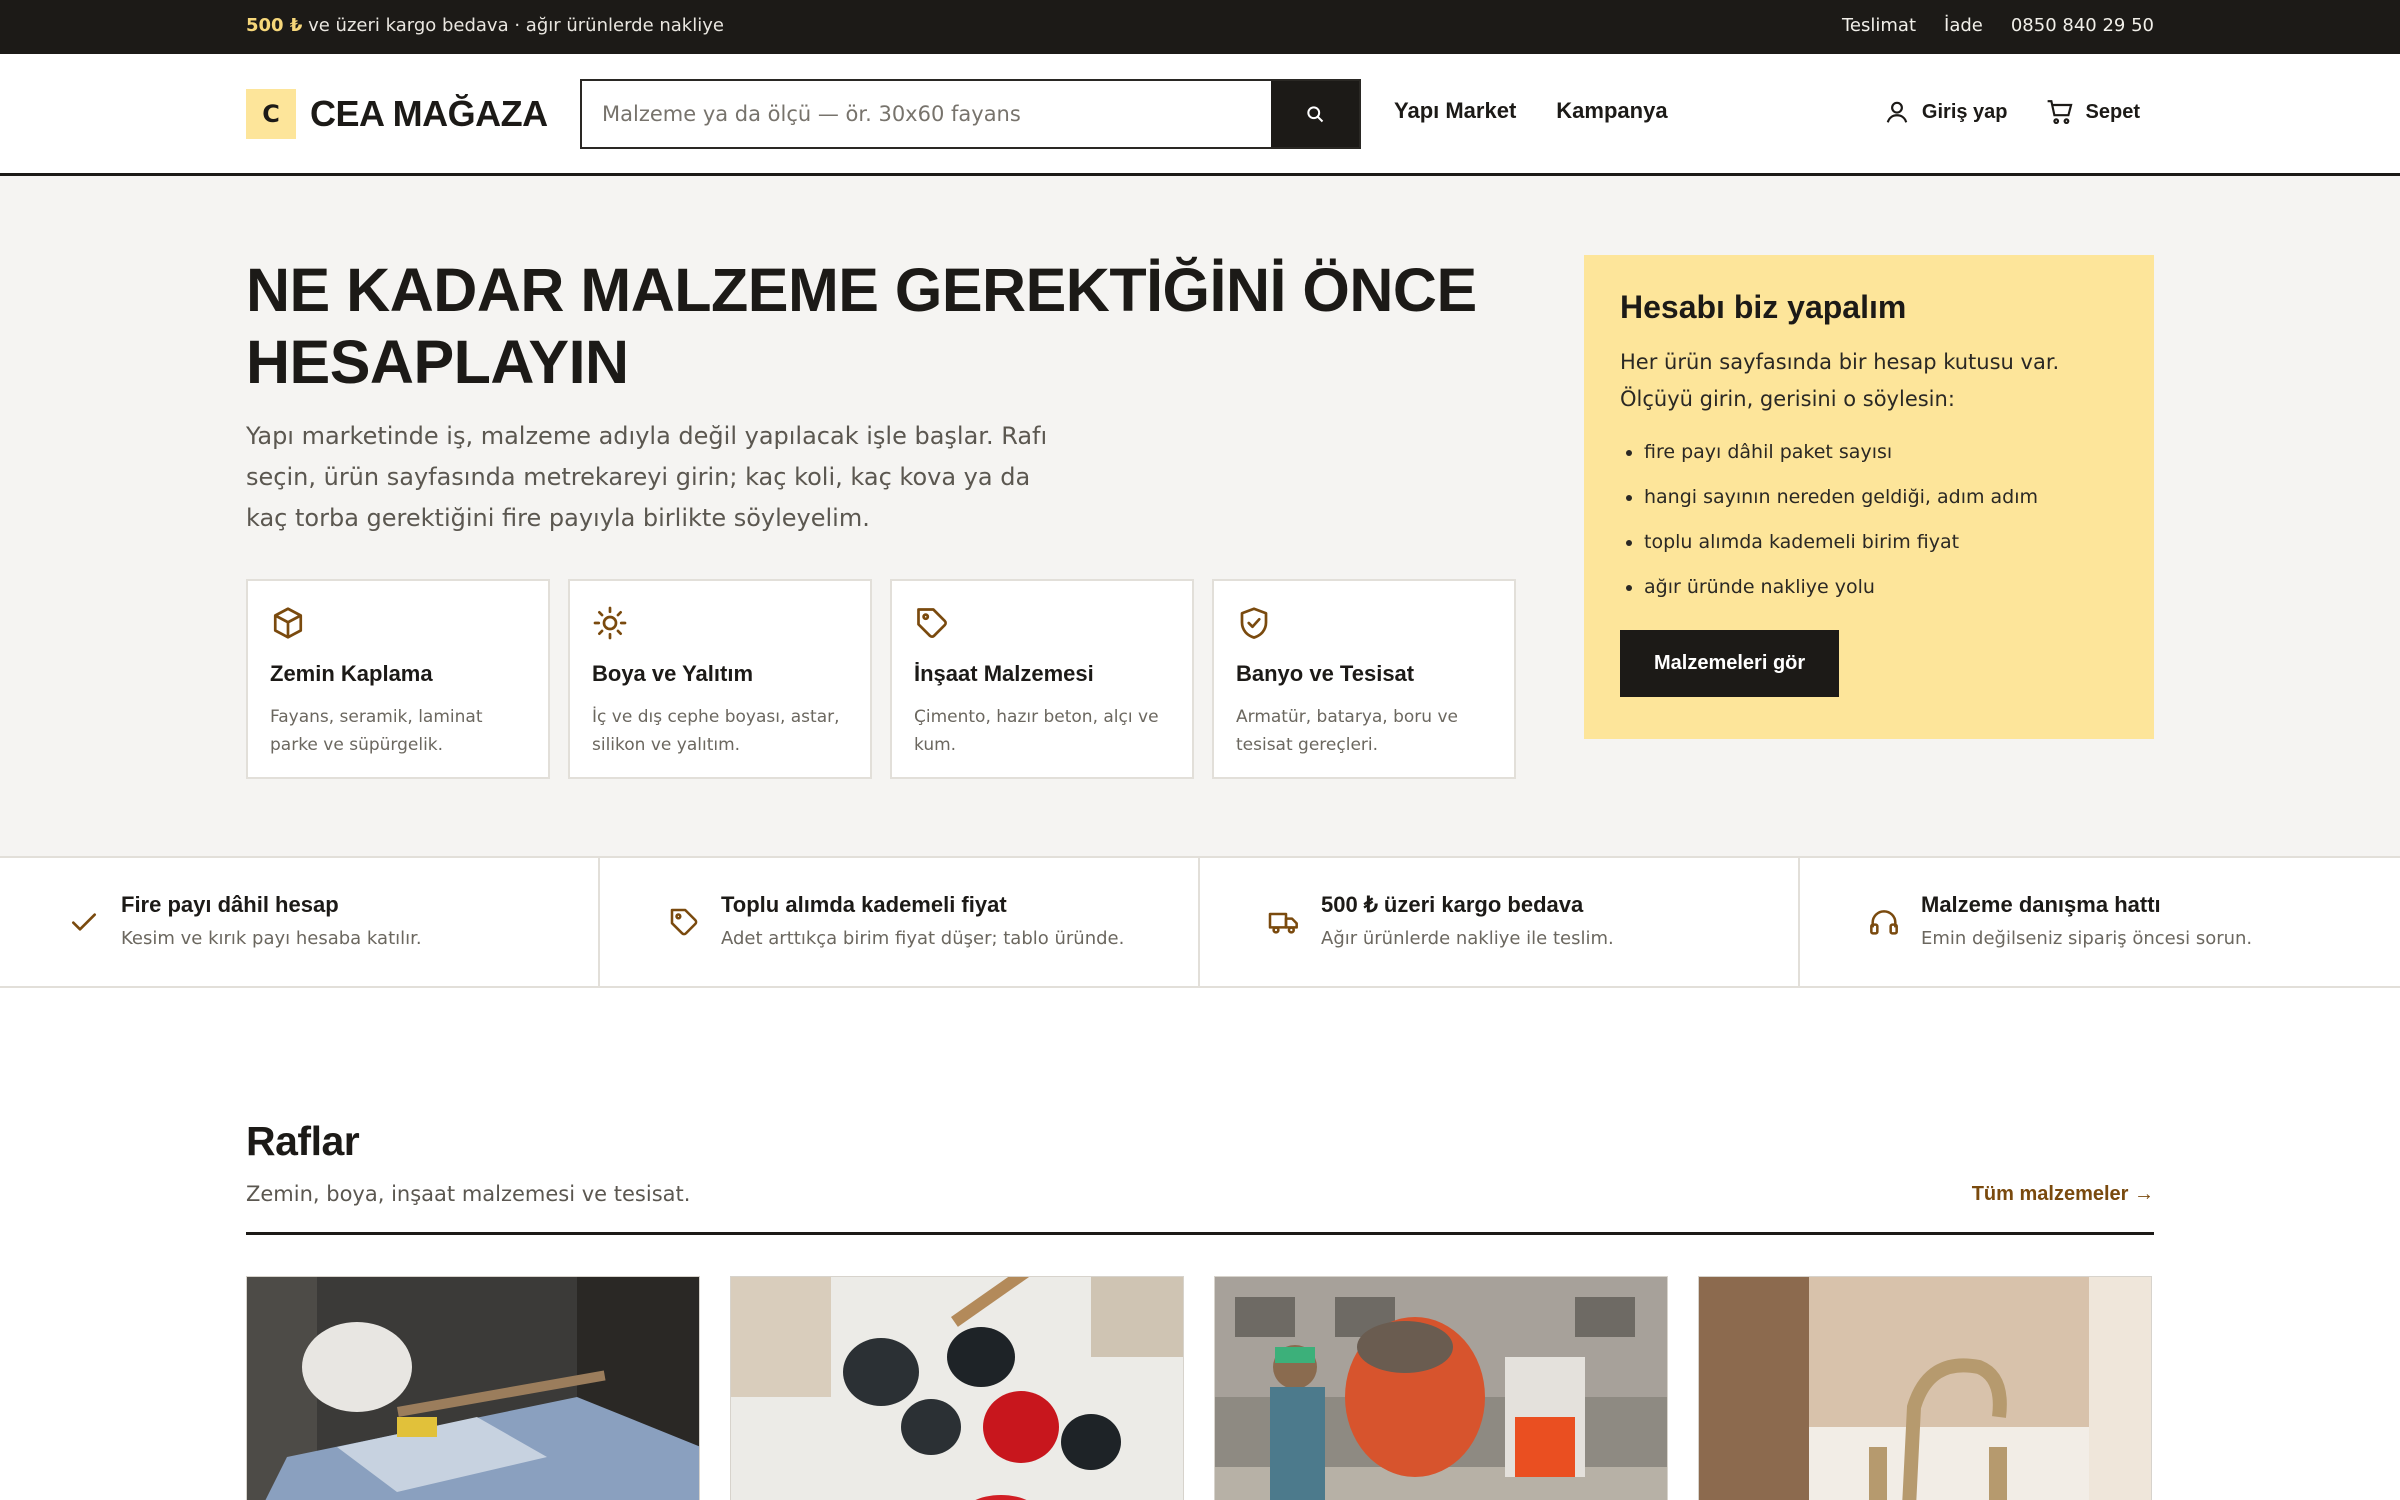 Image resolution: width=2400 pixels, height=1500 pixels. What do you see at coordinates (1452, 904) in the screenshot?
I see `feature-title: 500 ₺ üzeri kargo bedava` at bounding box center [1452, 904].